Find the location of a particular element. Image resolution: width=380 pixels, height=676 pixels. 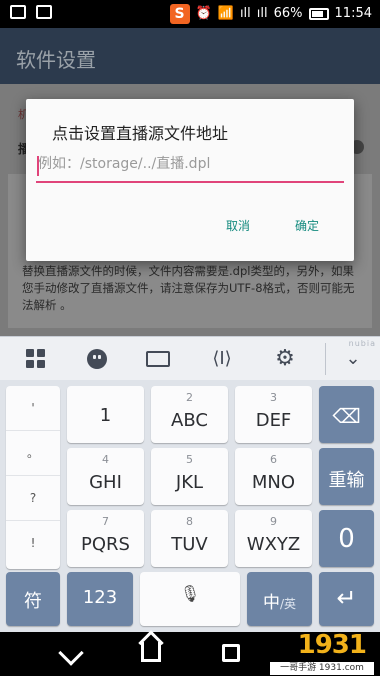

backspace-key: ⌫ is located at coordinates (346, 414).